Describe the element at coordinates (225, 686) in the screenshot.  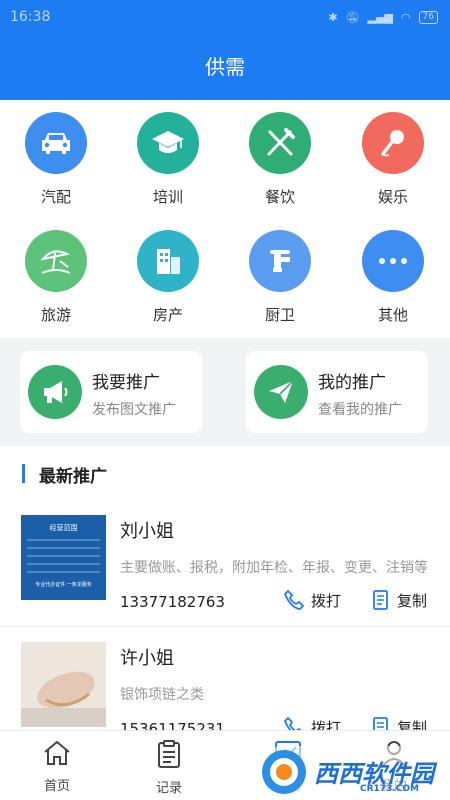
I see `list-item: 许小姐 银饰项链之类 15361175231 拨打 复制` at that location.